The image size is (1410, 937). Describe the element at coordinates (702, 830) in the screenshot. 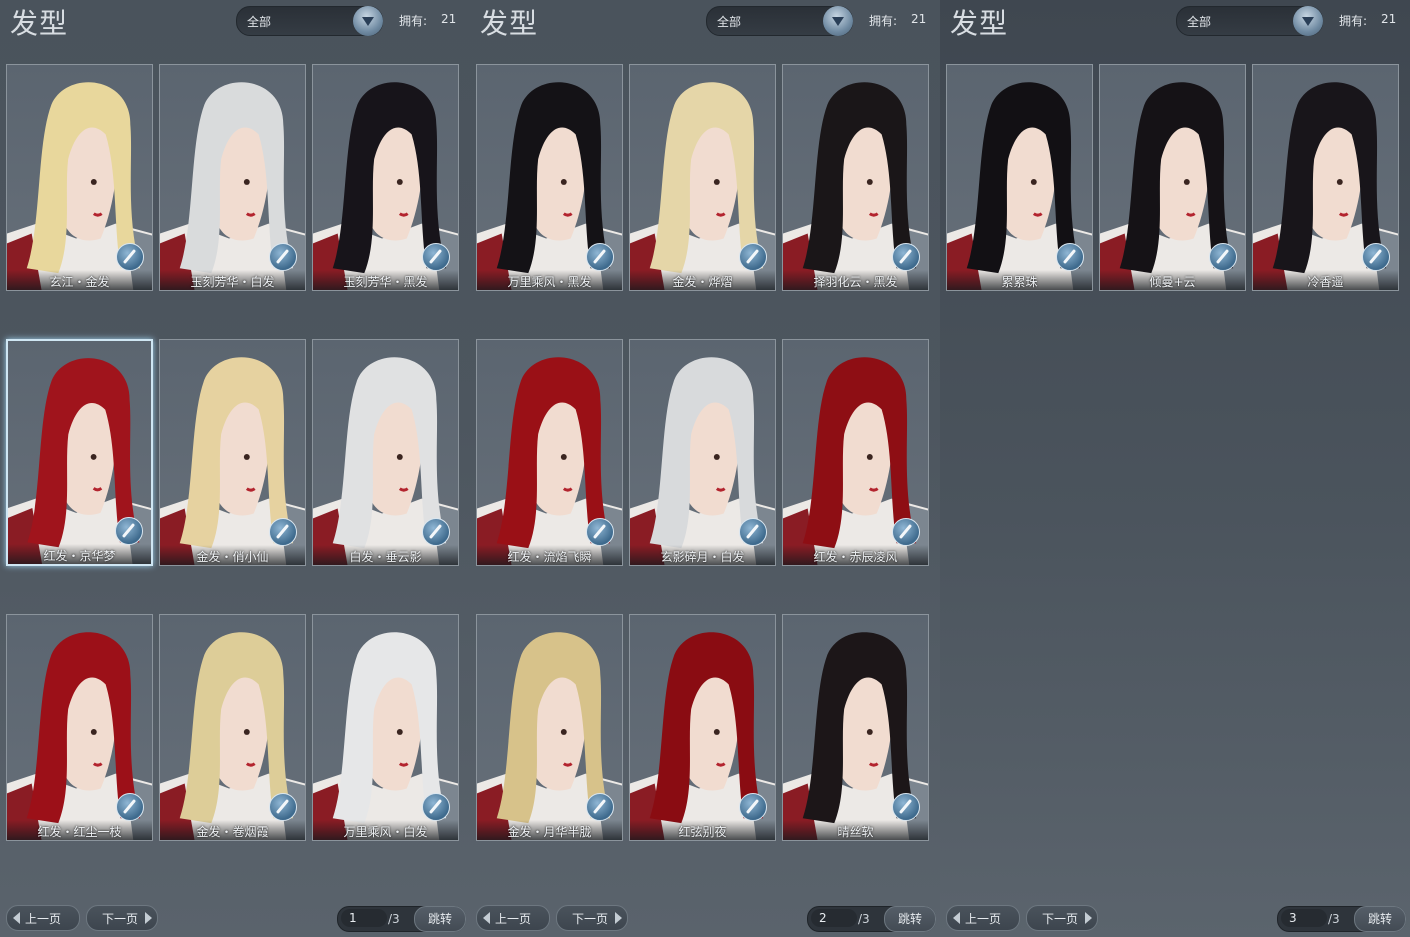

I see `hairstyle-name: 红弦别夜` at that location.